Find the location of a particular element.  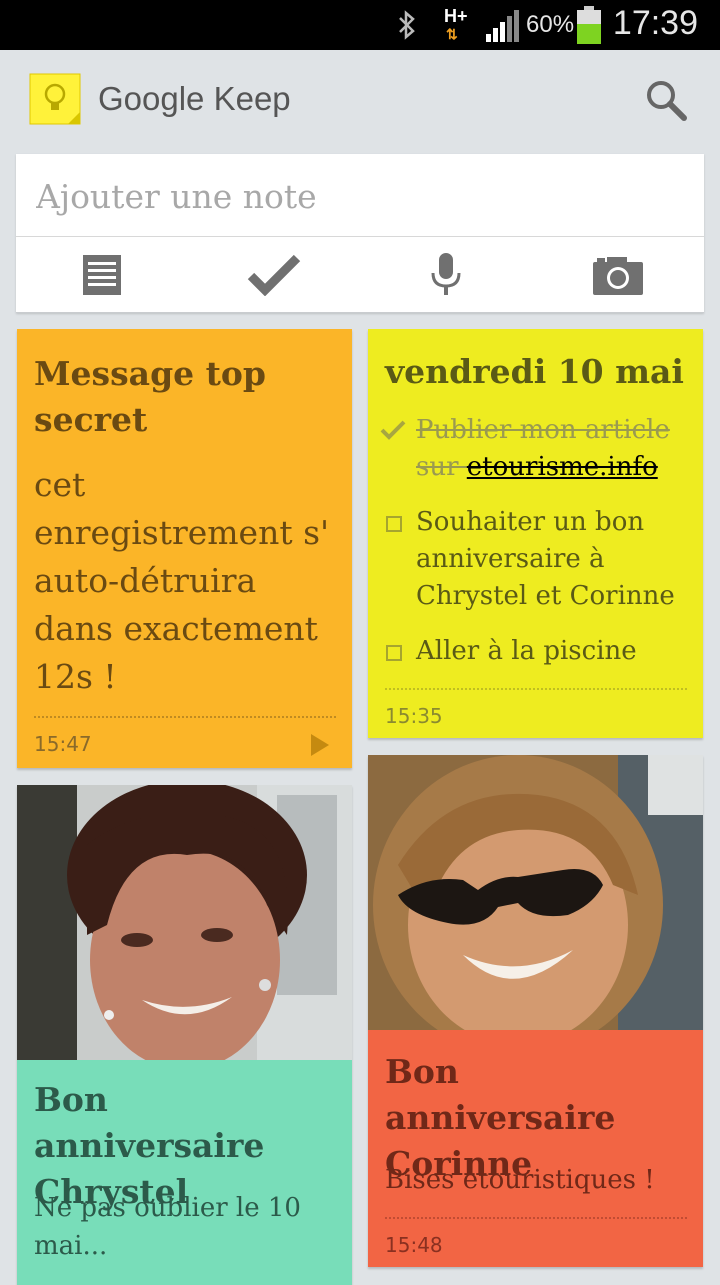

checklist-item-checked: Publier mon article sur etourisme.info is located at coordinates (535, 451).